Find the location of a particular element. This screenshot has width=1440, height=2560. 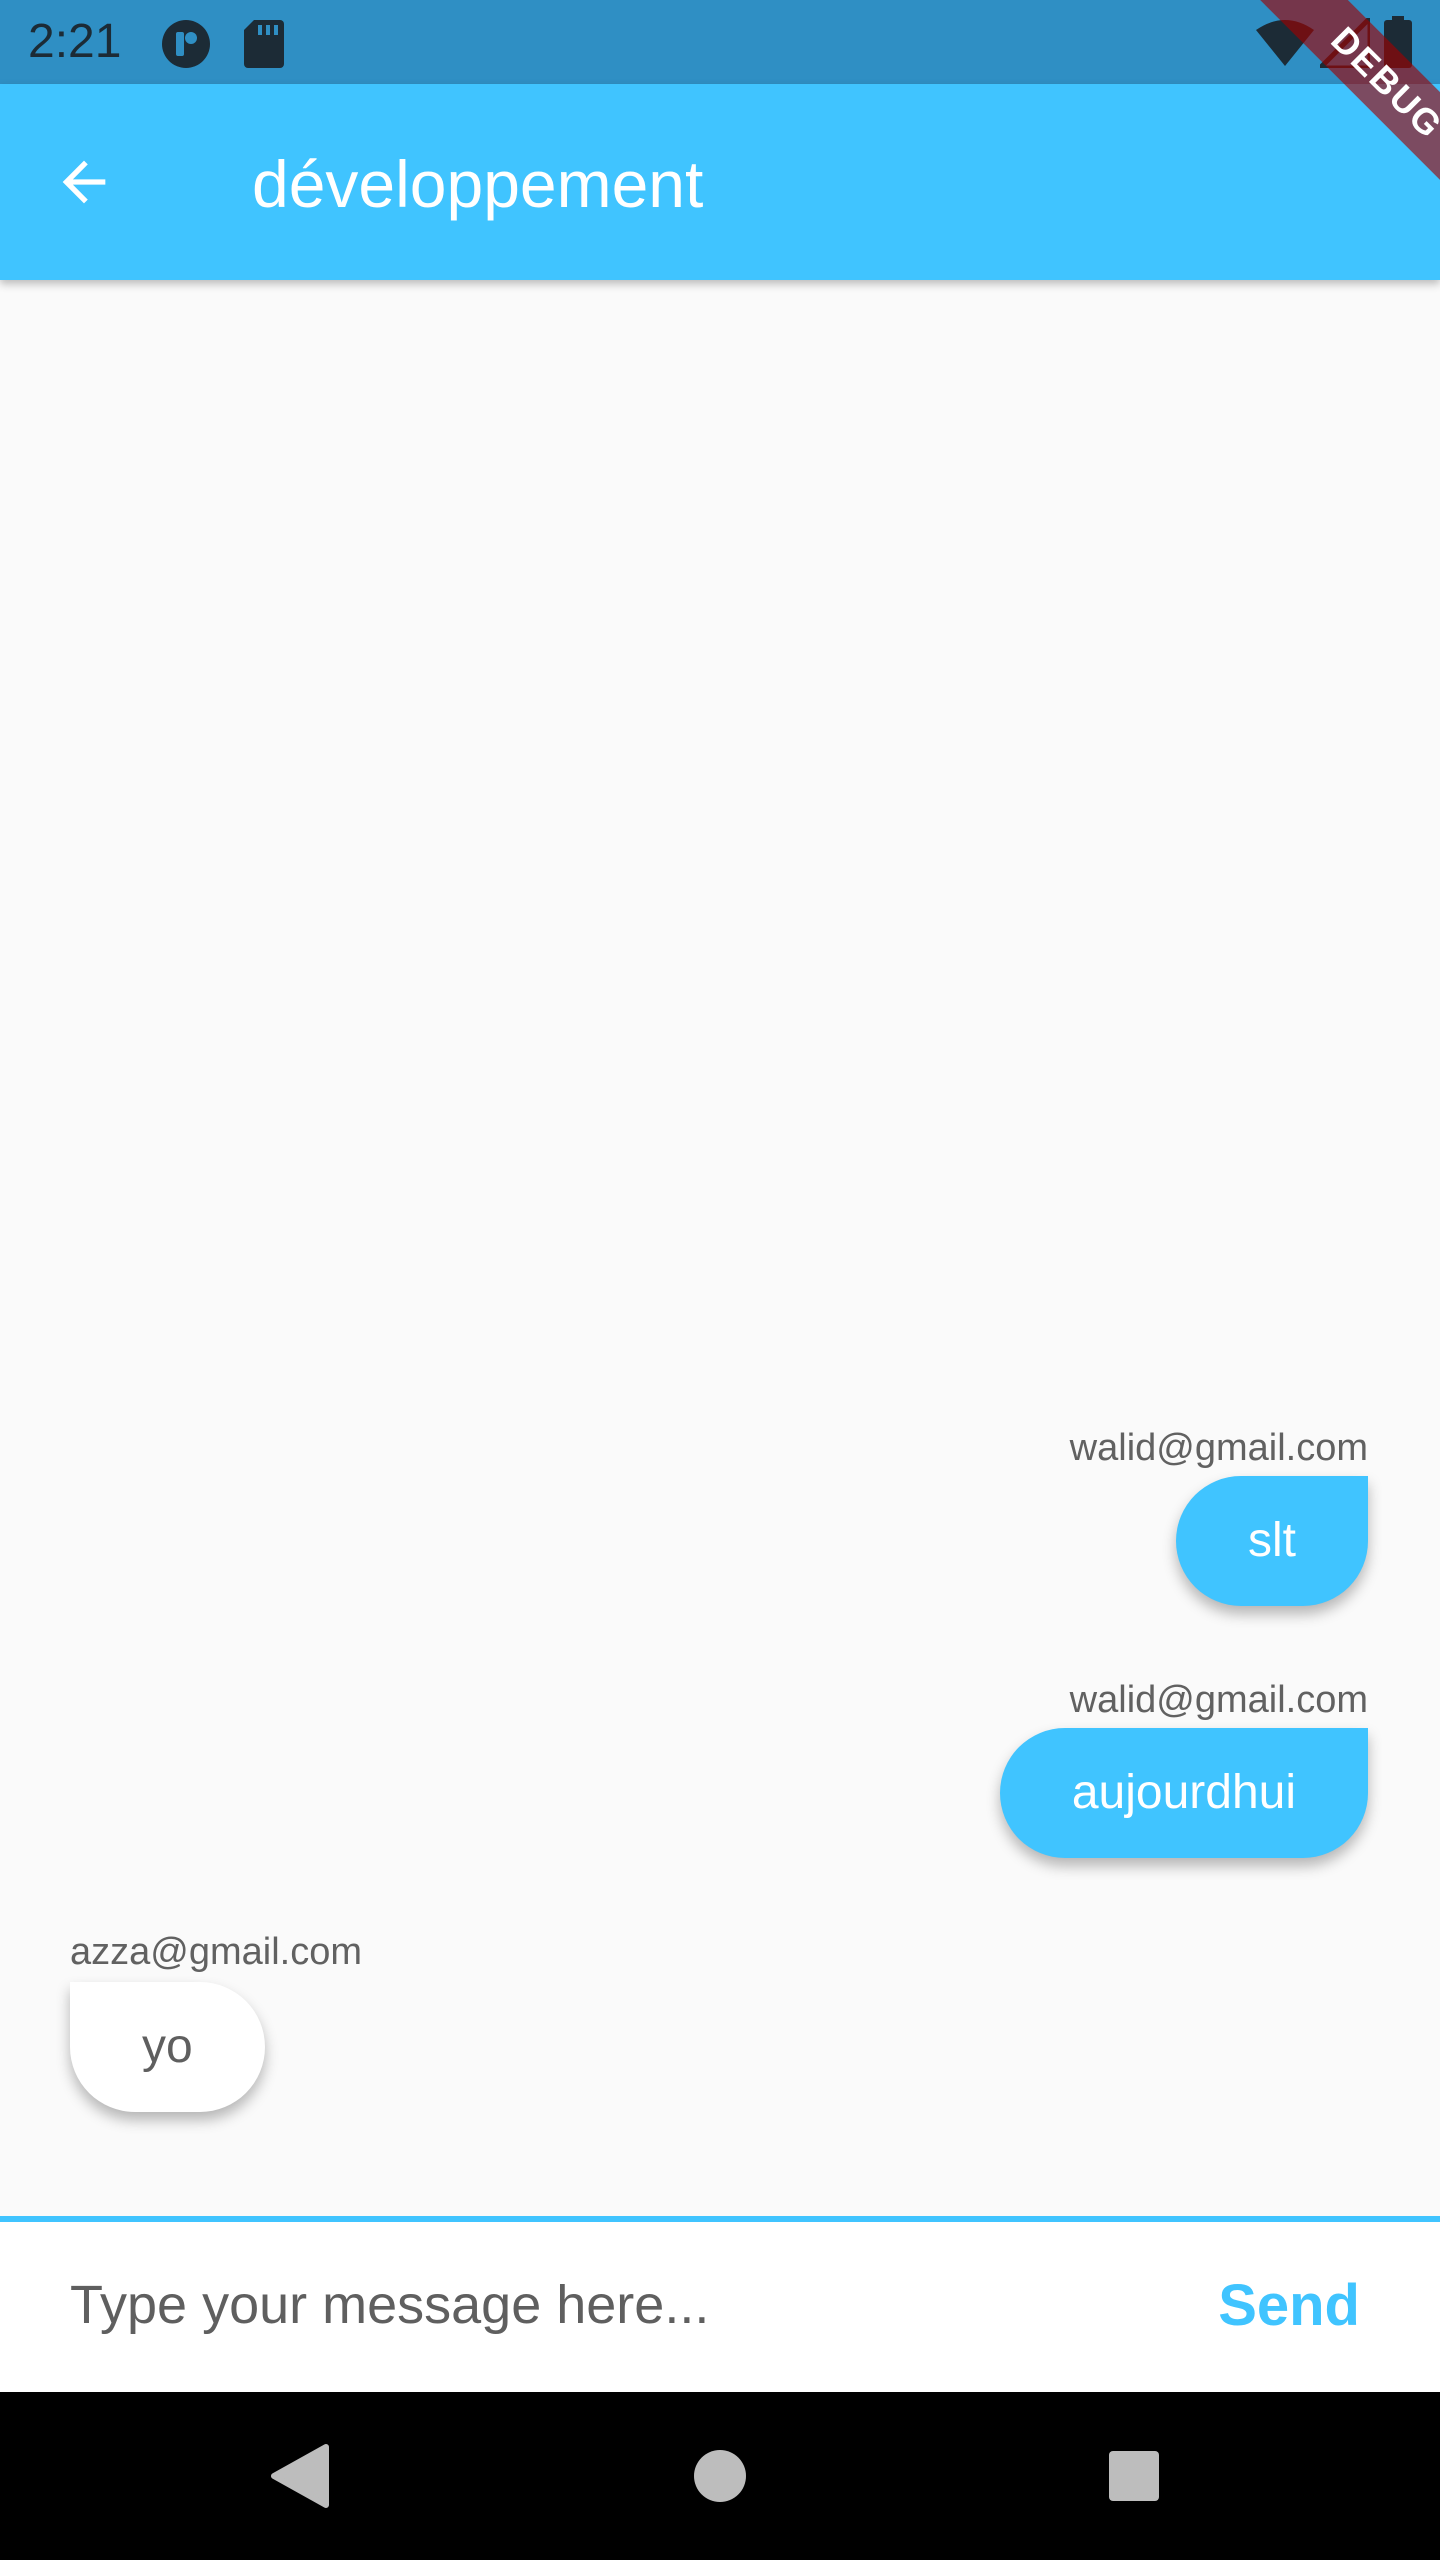

page-title: développement is located at coordinates (478, 184).